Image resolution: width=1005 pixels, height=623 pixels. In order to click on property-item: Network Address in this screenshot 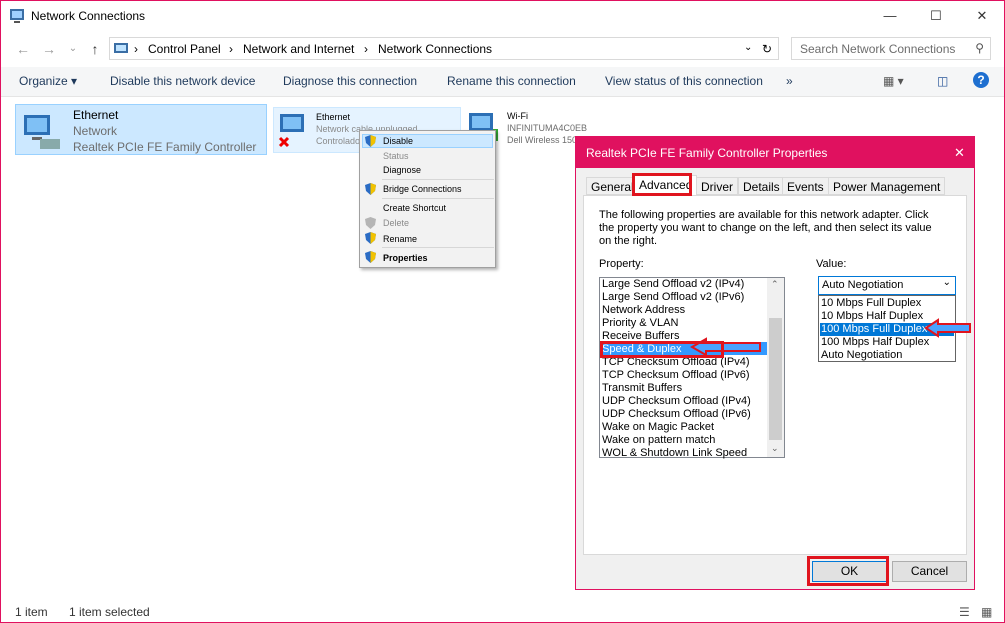, I will do `click(643, 310)`.